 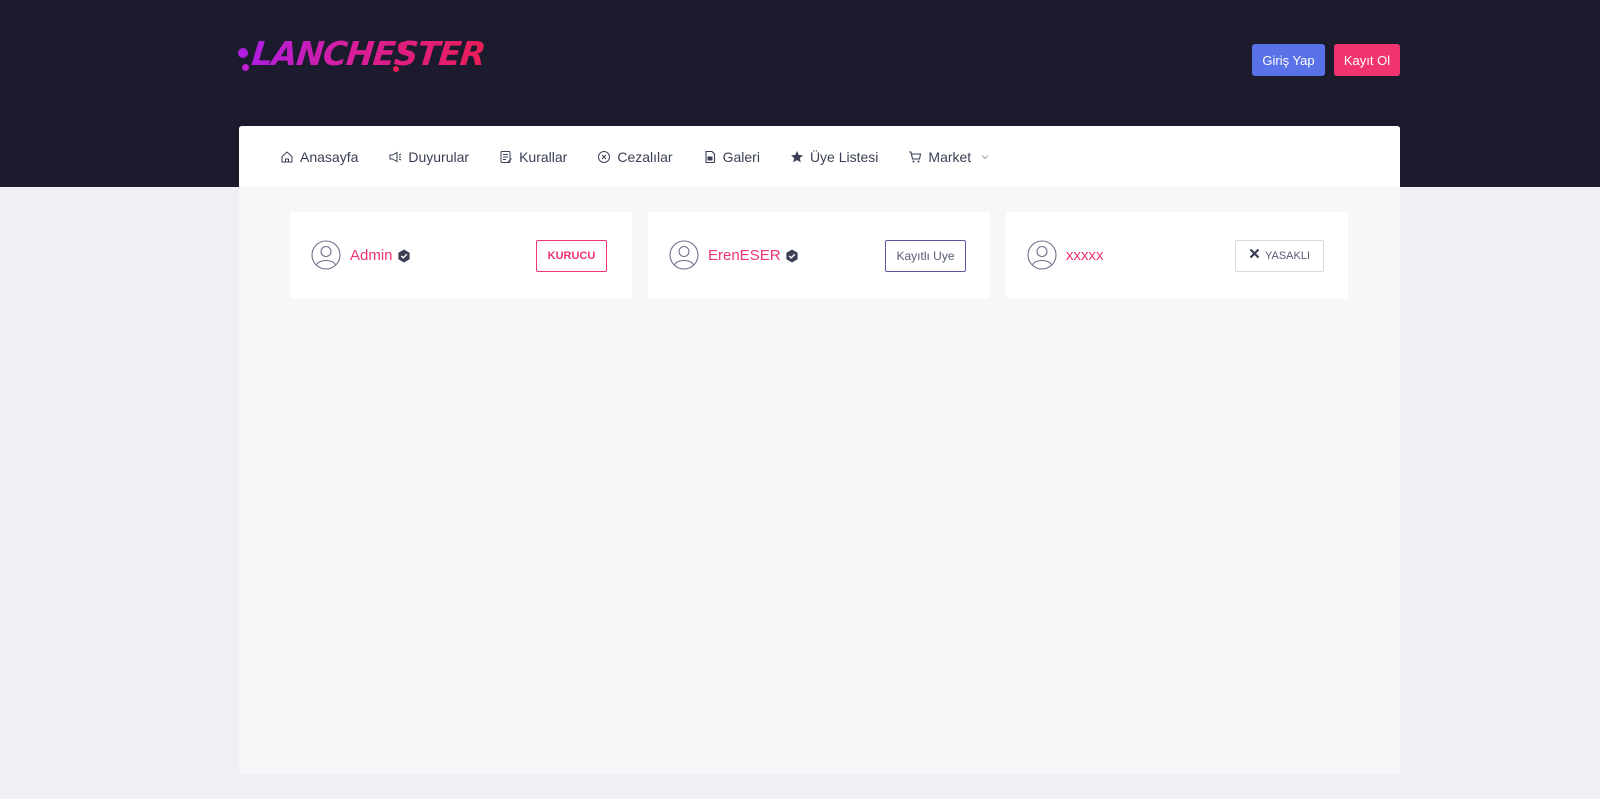 What do you see at coordinates (329, 156) in the screenshot?
I see `nav-item-label: Anasayfa` at bounding box center [329, 156].